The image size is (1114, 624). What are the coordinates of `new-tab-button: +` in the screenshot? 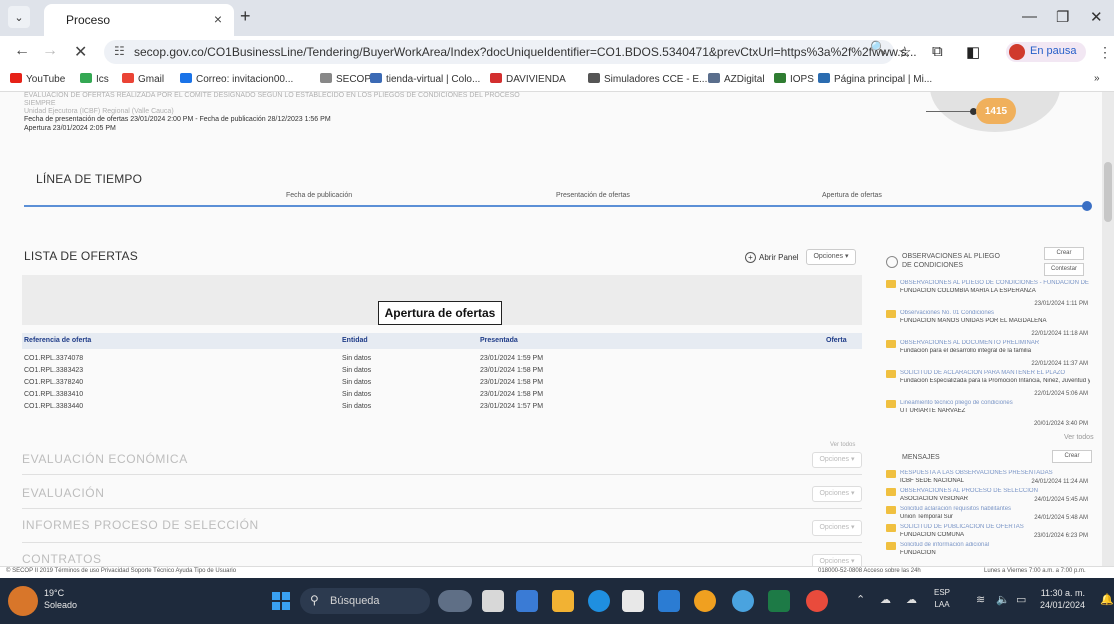 It's located at (245, 16).